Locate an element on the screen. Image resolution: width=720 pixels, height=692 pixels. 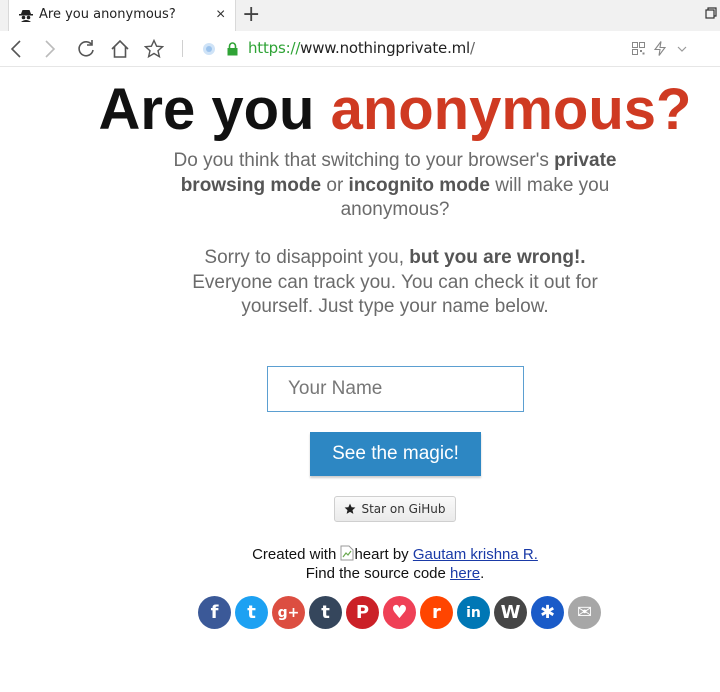
lightning-icon is located at coordinates (660, 48).